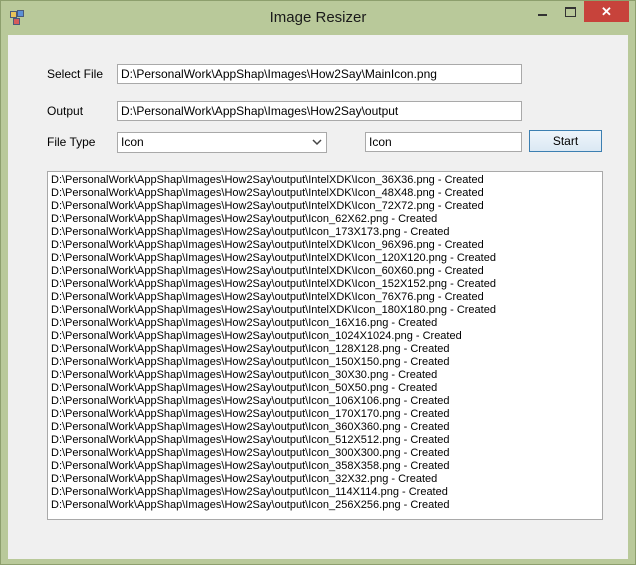 The height and width of the screenshot is (565, 636). I want to click on close-button: ✕, so click(606, 11).